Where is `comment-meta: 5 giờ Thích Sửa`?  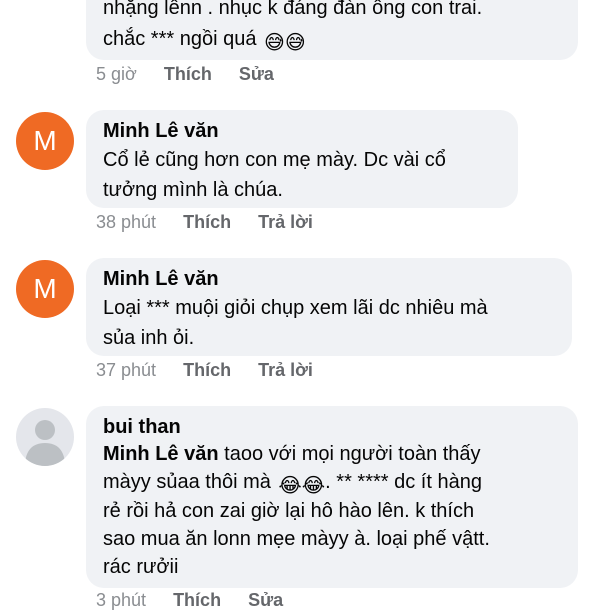 comment-meta: 5 giờ Thích Sửa is located at coordinates (185, 74).